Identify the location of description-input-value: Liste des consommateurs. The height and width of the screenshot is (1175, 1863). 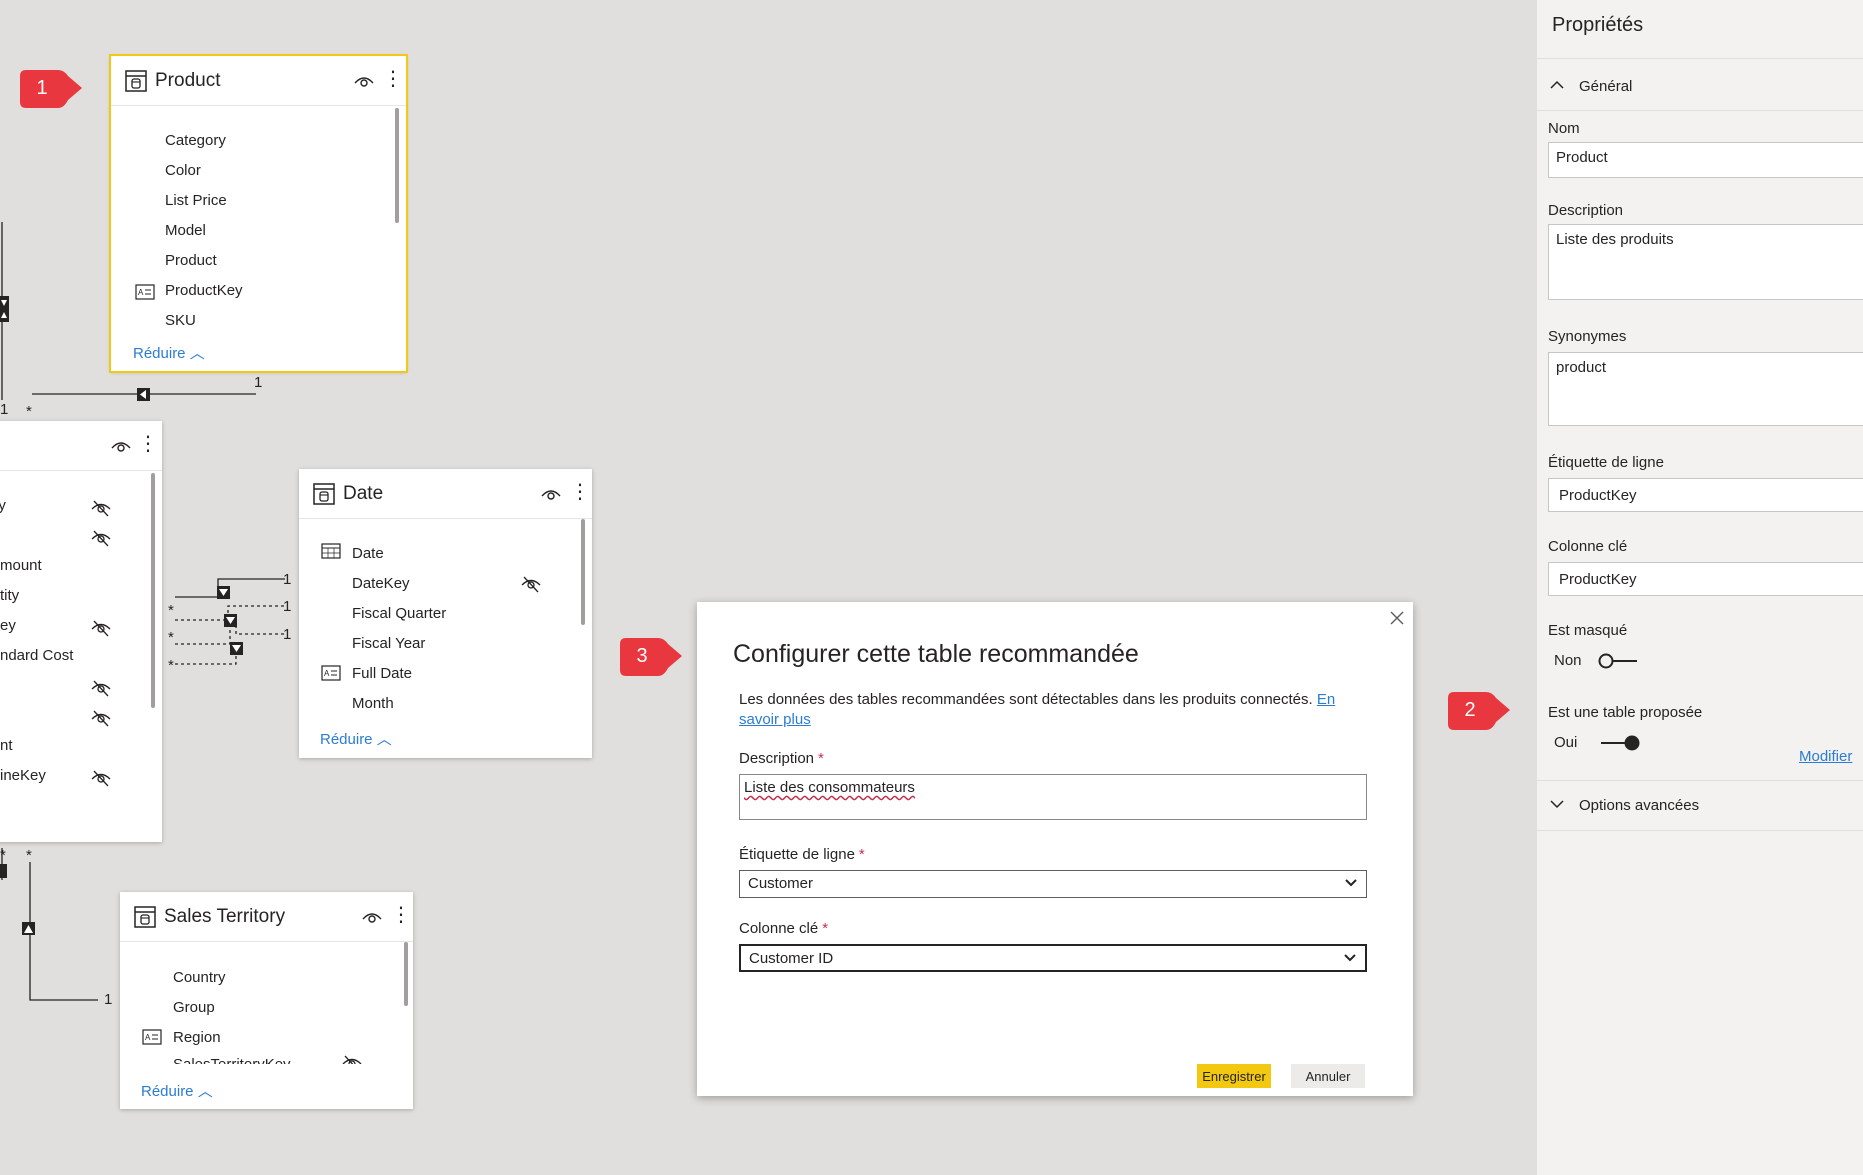
(829, 787).